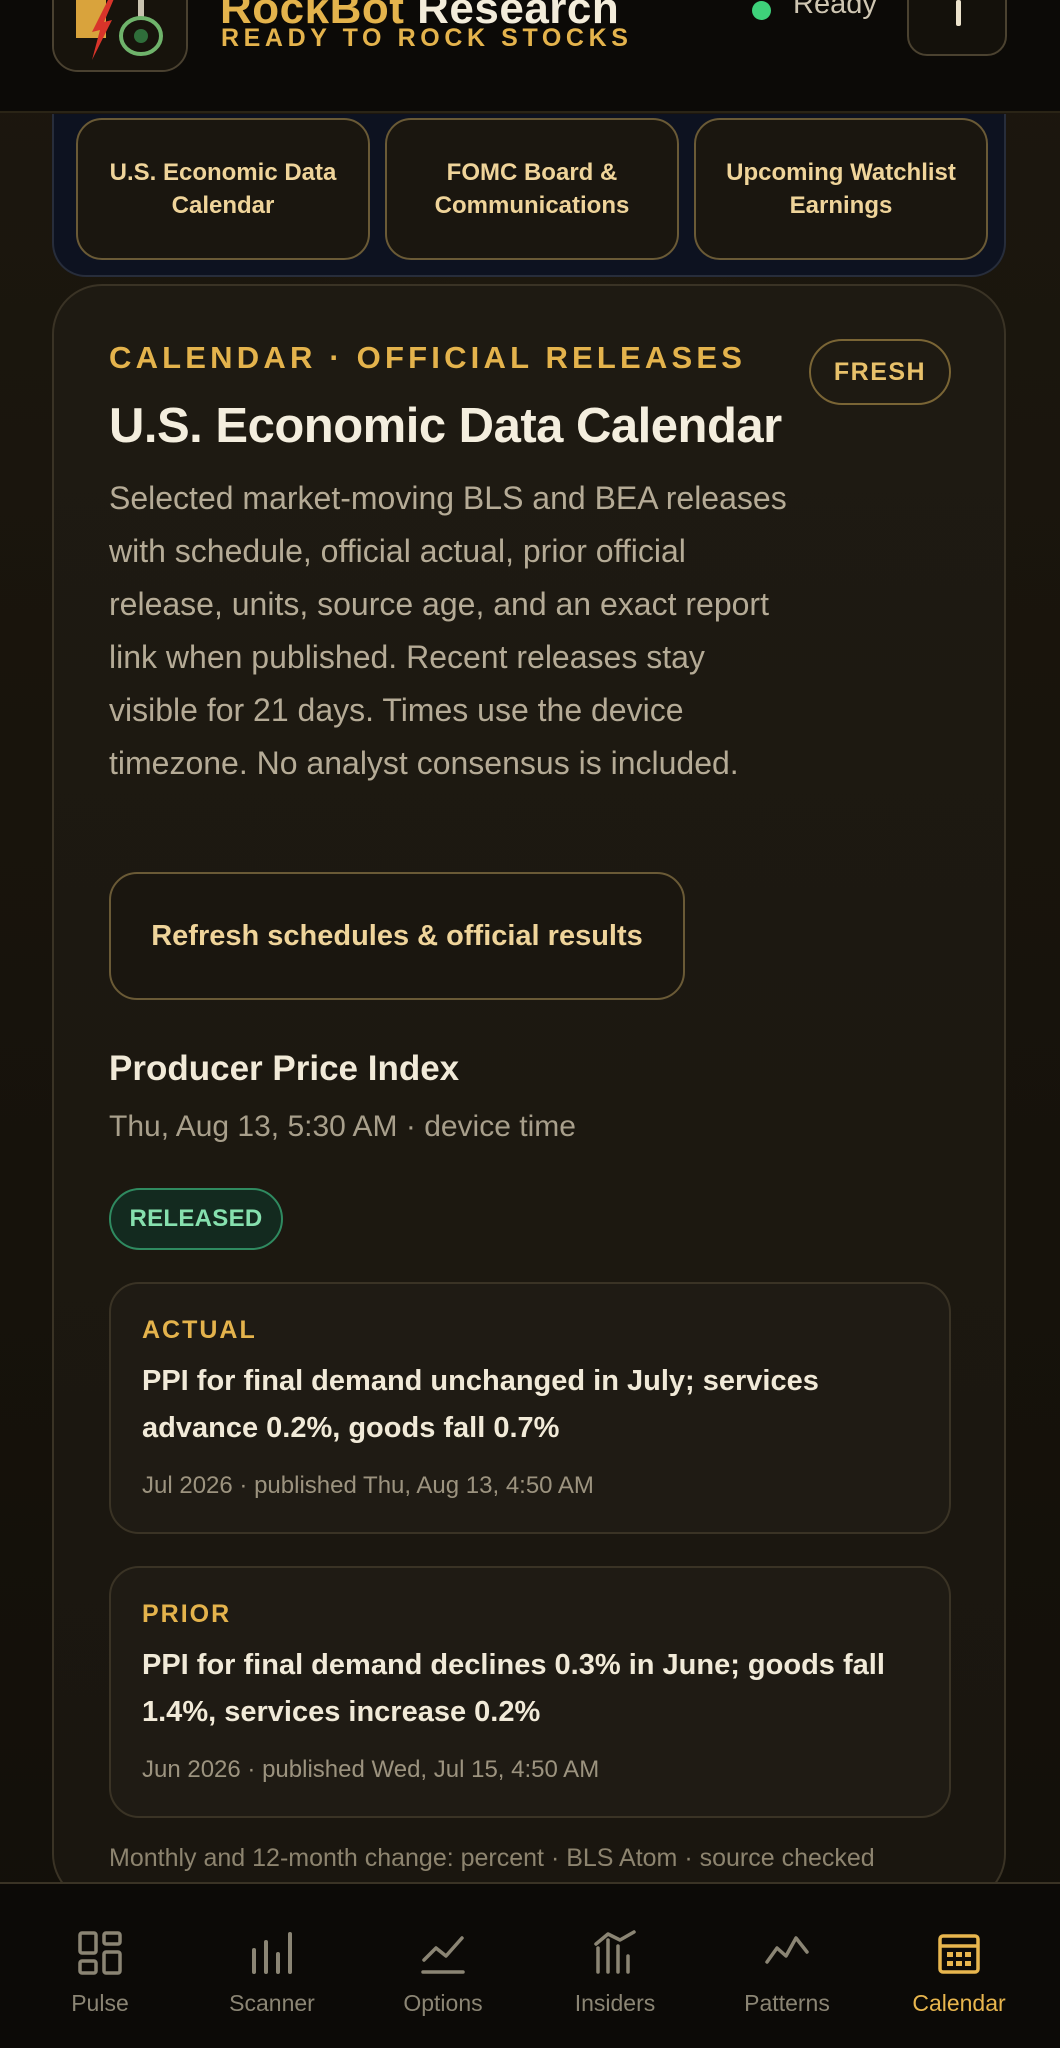 The image size is (1060, 2048). What do you see at coordinates (957, 28) in the screenshot?
I see `menu-button` at bounding box center [957, 28].